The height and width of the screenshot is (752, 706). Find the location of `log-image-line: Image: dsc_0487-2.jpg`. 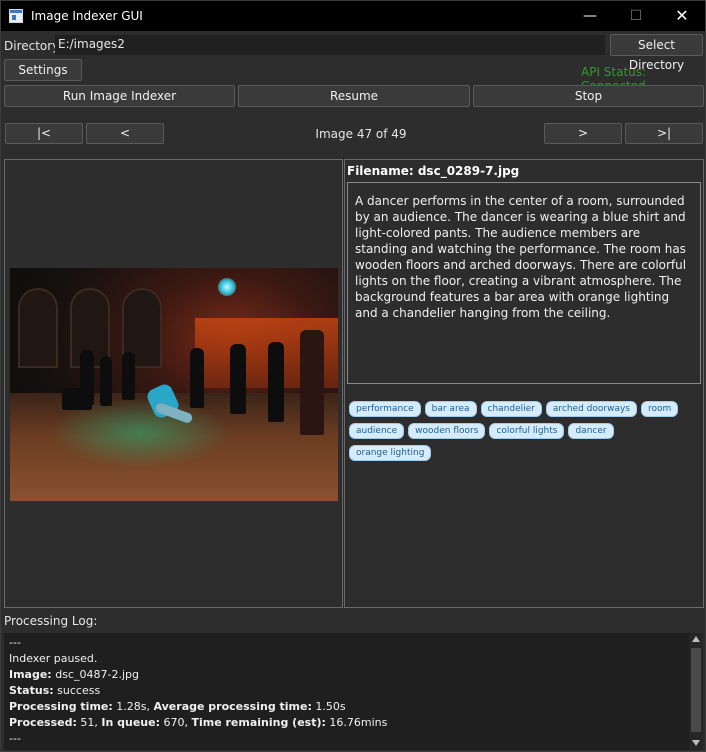

log-image-line: Image: dsc_0487-2.jpg is located at coordinates (74, 674).